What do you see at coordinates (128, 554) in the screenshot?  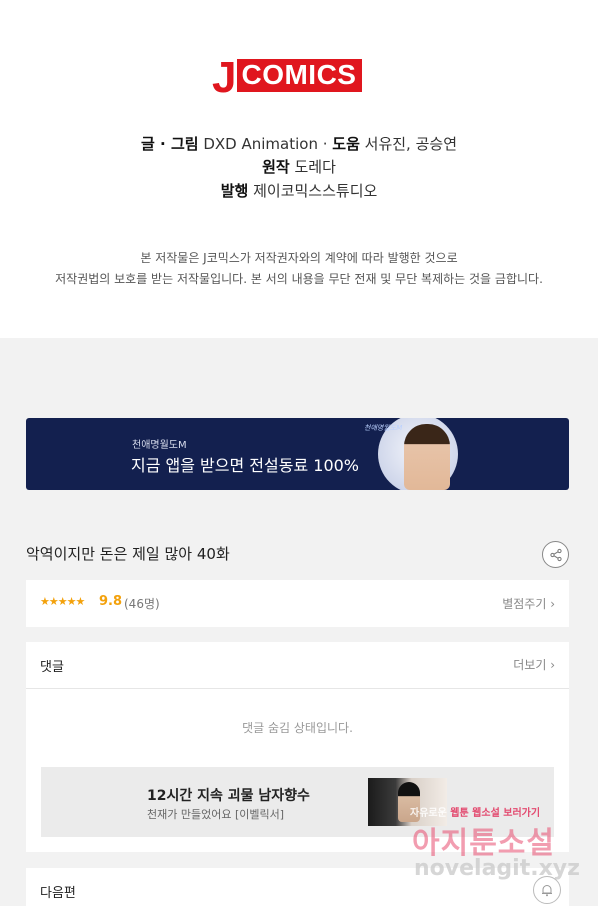 I see `episode-title: 악역이지만 돈은 제일 많아 40화` at bounding box center [128, 554].